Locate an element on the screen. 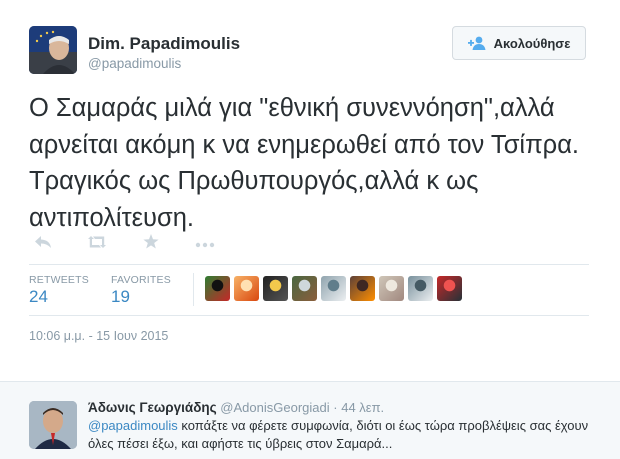 Image resolution: width=620 pixels, height=459 pixels. more-button is located at coordinates (205, 244).